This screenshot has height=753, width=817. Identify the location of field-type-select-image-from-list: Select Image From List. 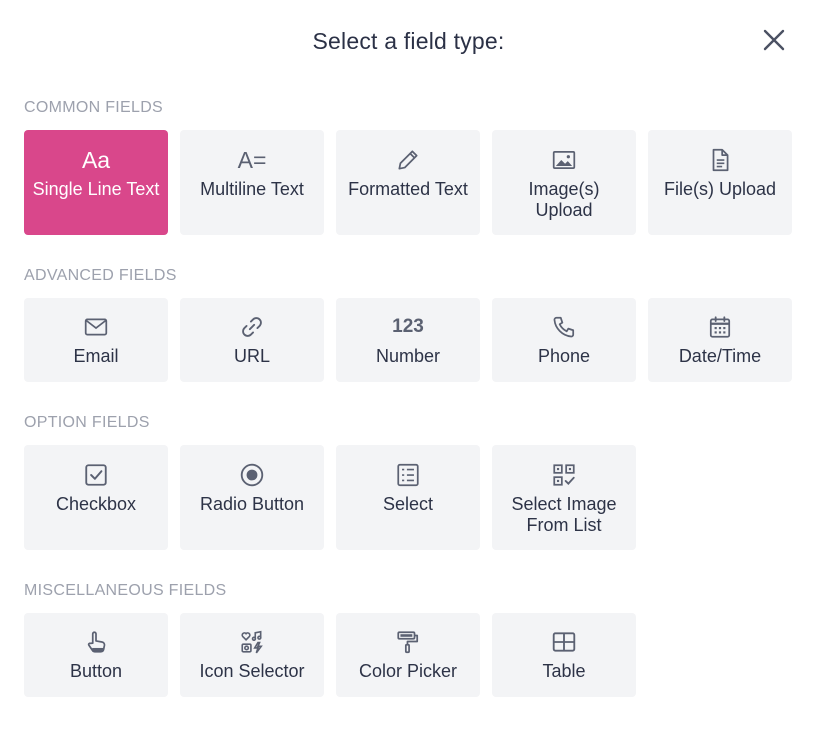
(564, 497).